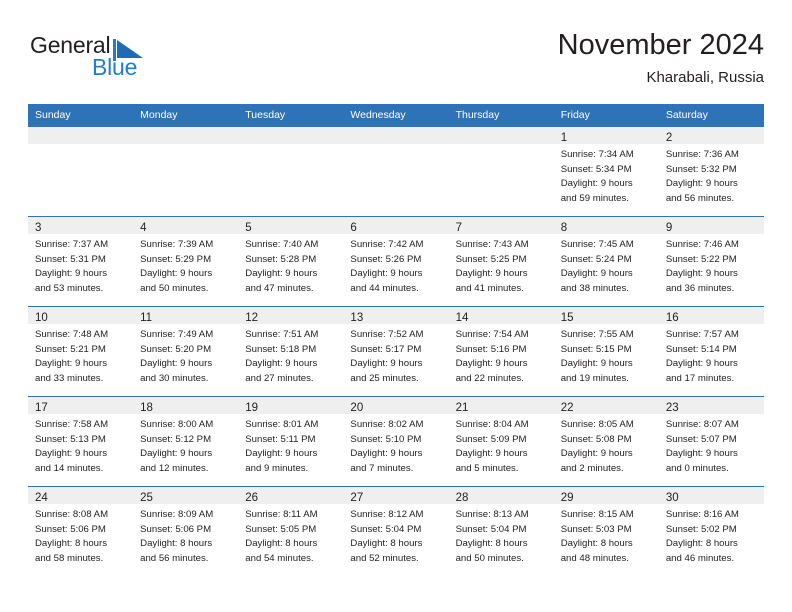 The image size is (792, 612). I want to click on sunrise-text: Sunrise: 8:11 AM, so click(281, 514).